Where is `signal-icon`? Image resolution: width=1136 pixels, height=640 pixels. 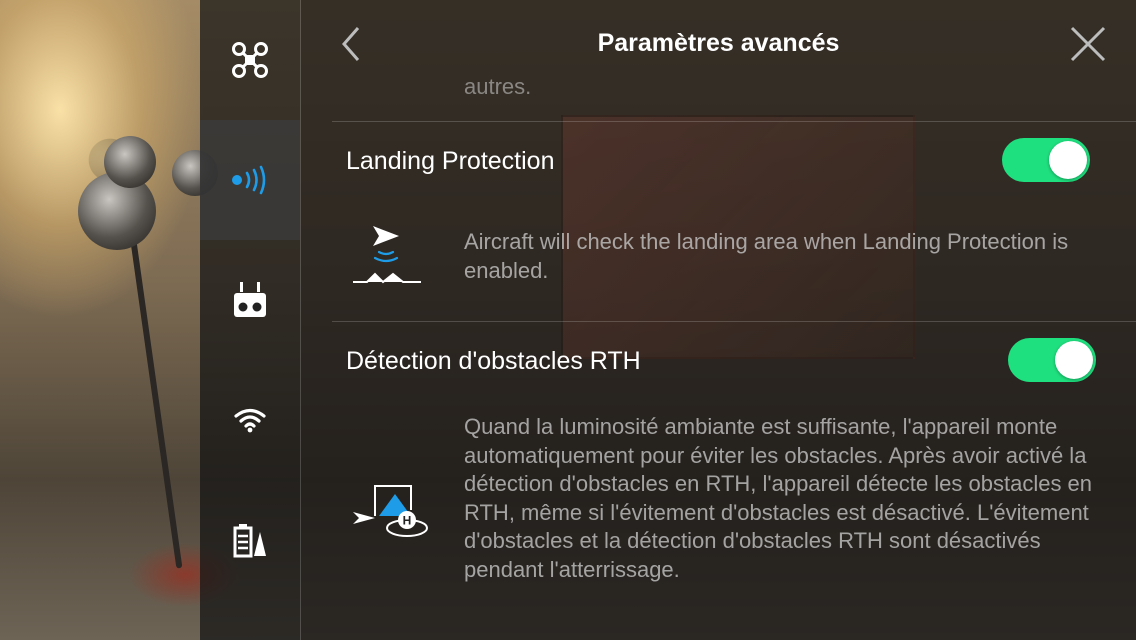
signal-icon is located at coordinates (249, 180).